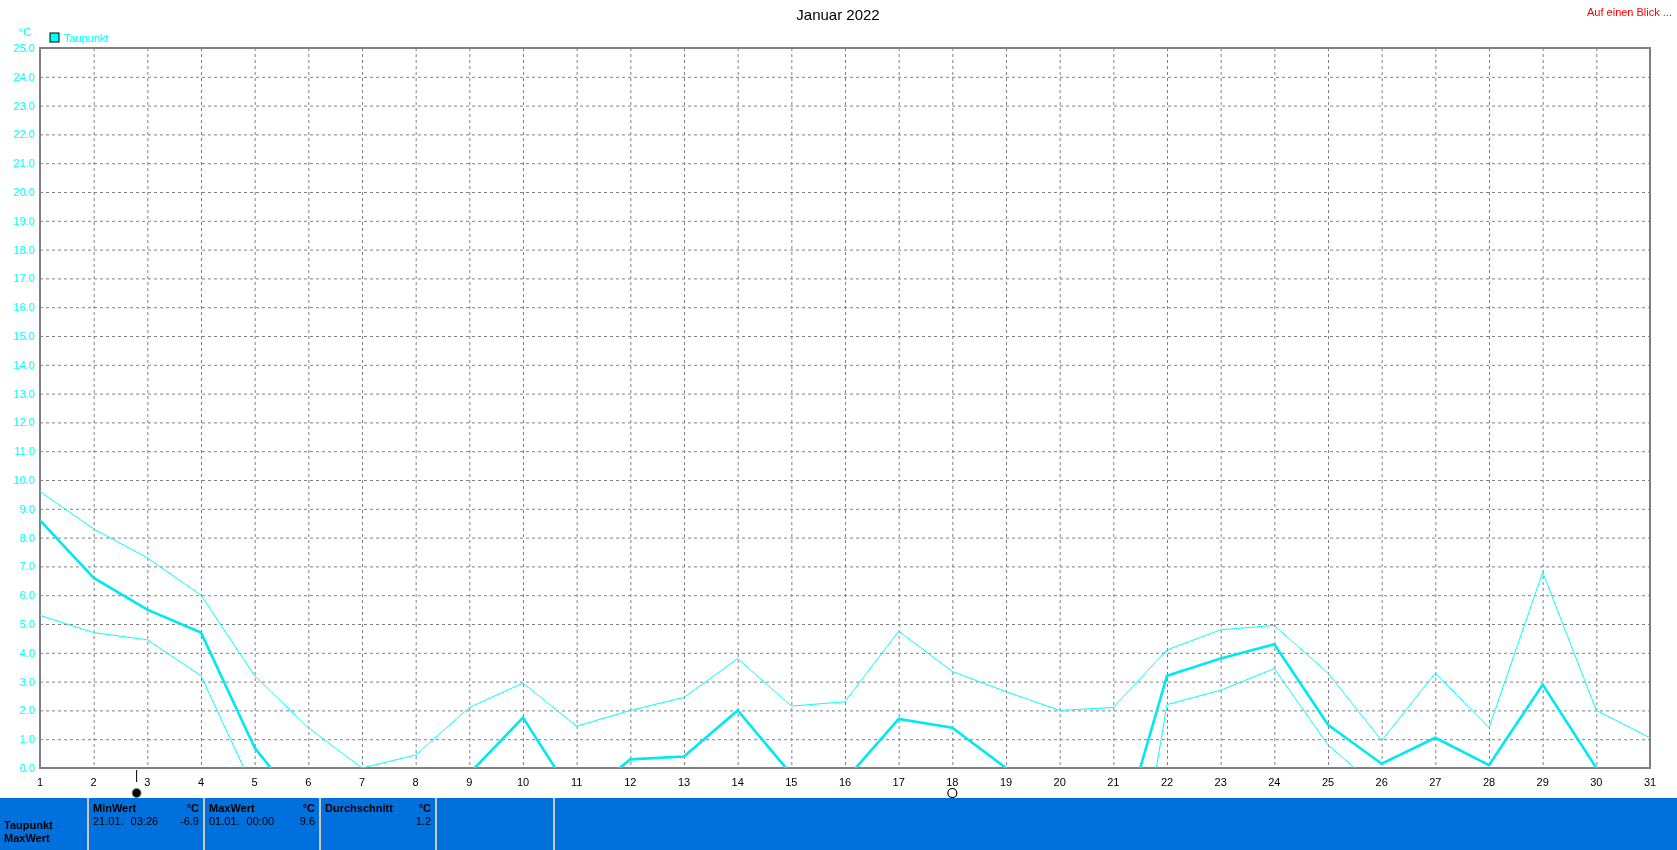  Describe the element at coordinates (93, 782) in the screenshot. I see `x-tick-label: 2` at that location.